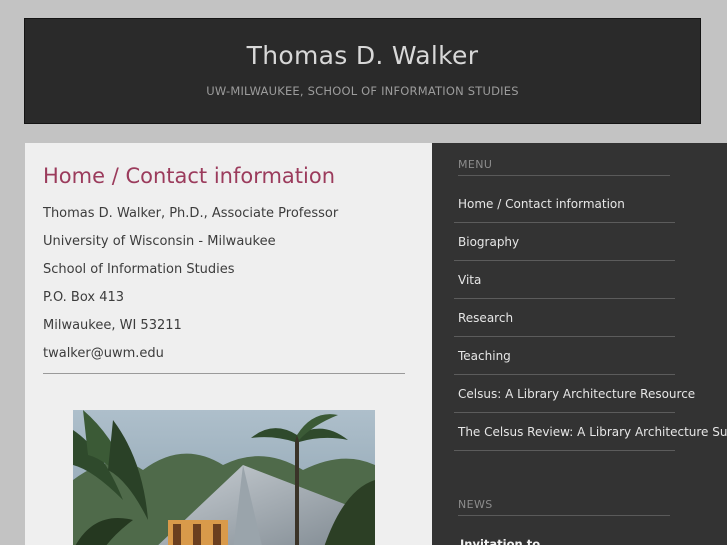 The width and height of the screenshot is (727, 545). Describe the element at coordinates (112, 325) in the screenshot. I see `contact-city: Milwaukee, WI 53211` at that location.